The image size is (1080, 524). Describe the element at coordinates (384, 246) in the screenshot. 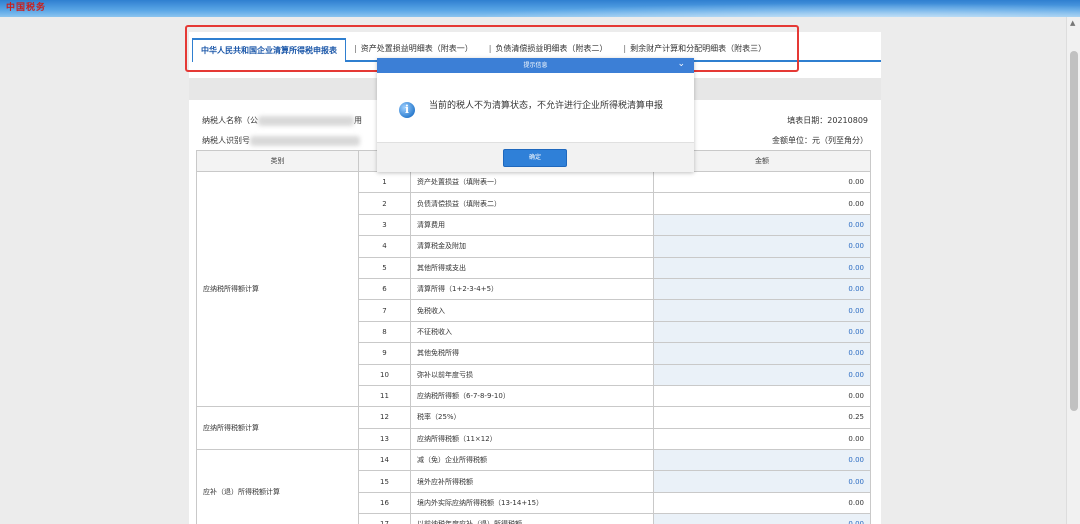

I see `row-number: 4` at that location.